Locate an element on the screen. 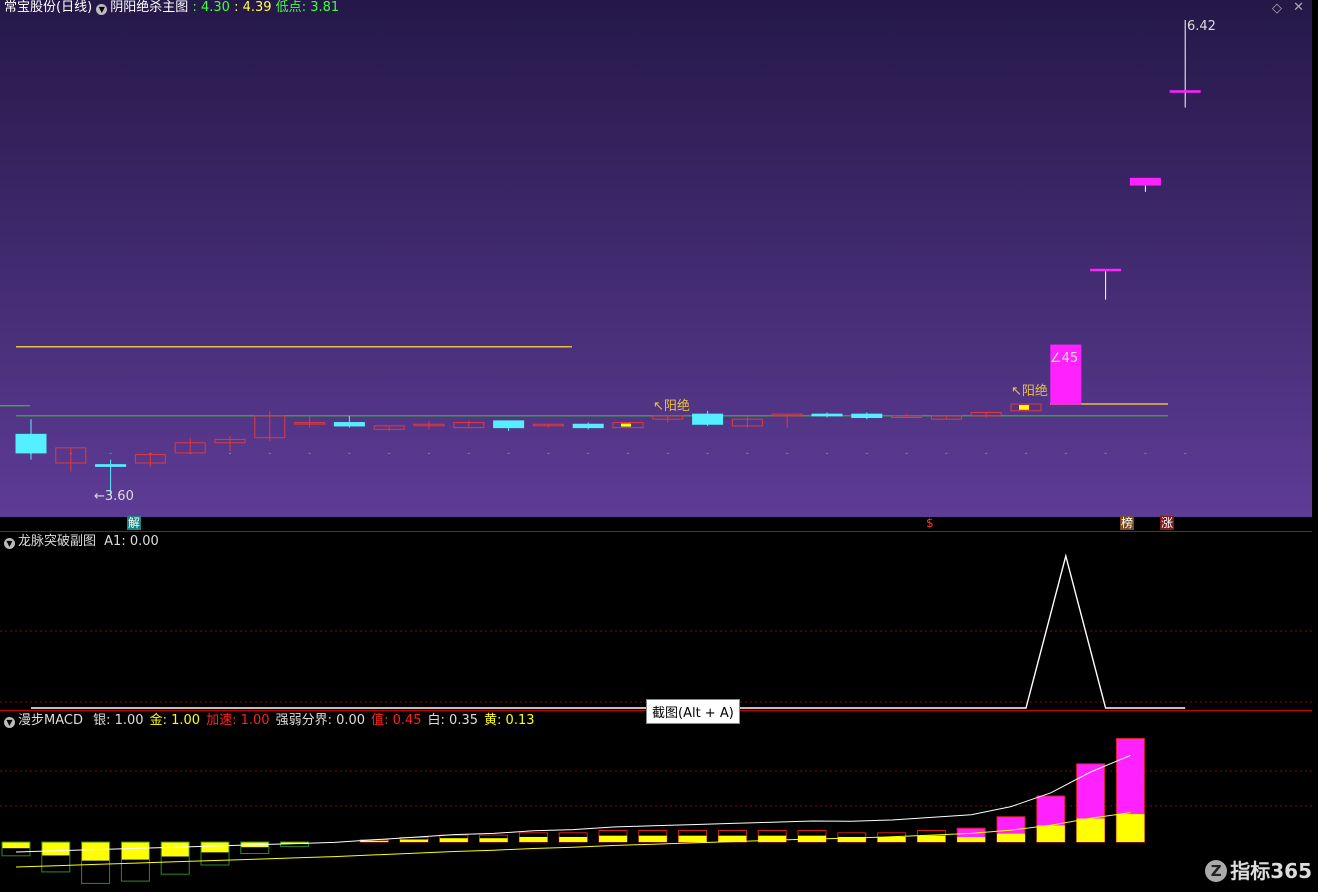  screenshot-tooltip: 截图(Alt + A) is located at coordinates (693, 711).